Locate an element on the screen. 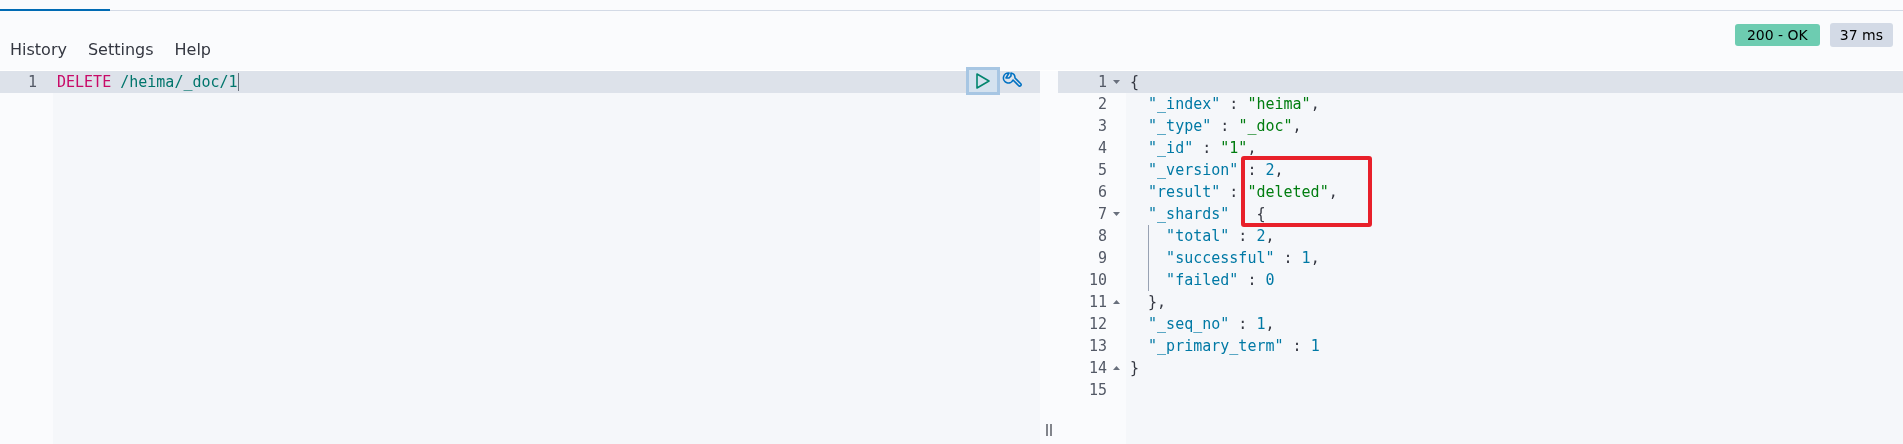 The width and height of the screenshot is (1903, 444). code-line: { is located at coordinates (1135, 82).